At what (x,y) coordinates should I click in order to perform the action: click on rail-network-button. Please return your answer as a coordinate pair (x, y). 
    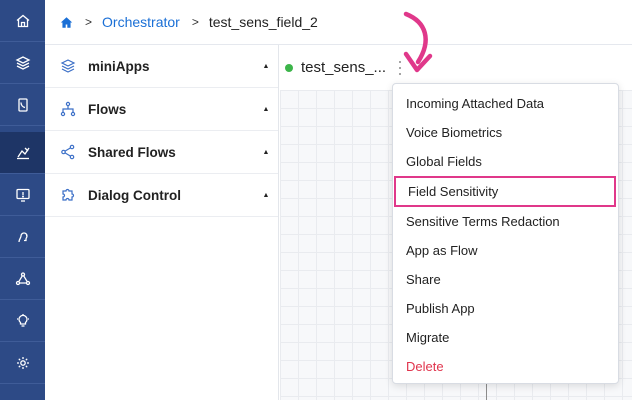
    Looking at the image, I should click on (22, 279).